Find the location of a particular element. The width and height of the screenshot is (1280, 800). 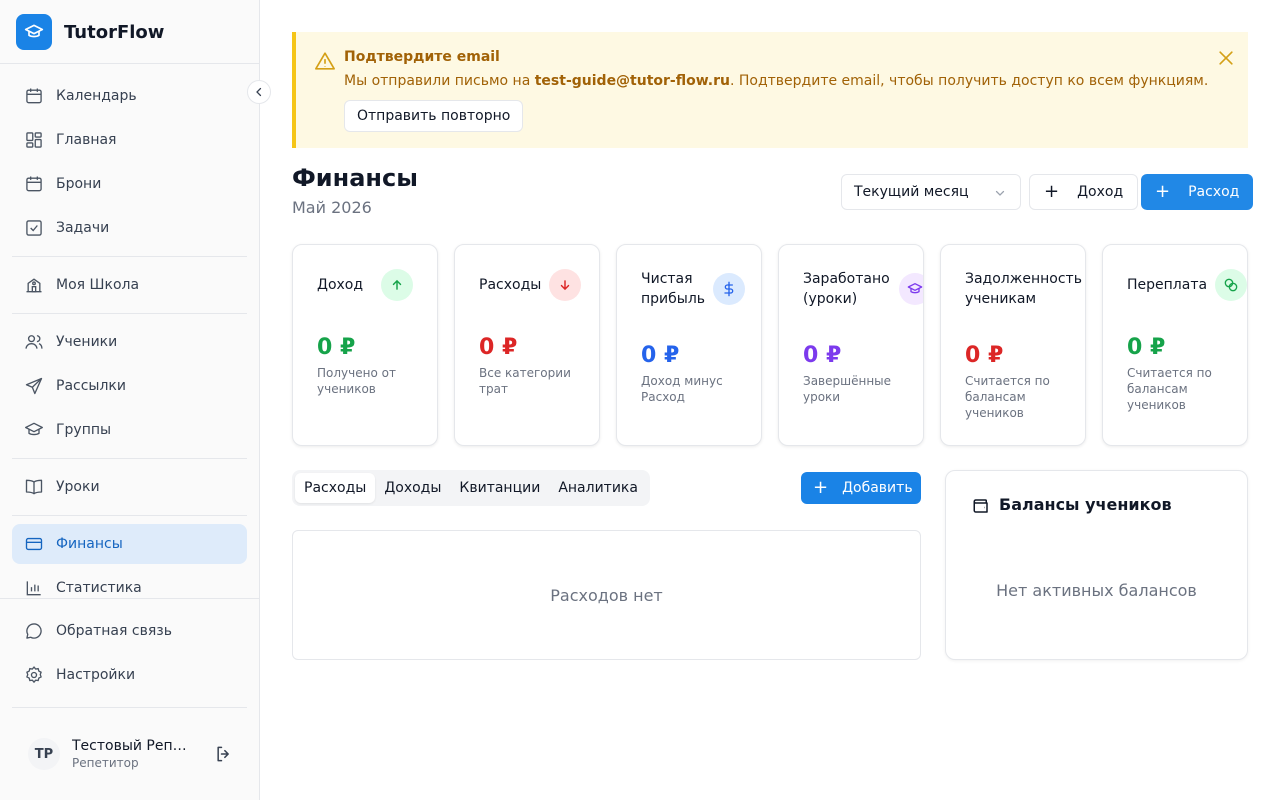

sidebar-item-label: Брони is located at coordinates (79, 184).